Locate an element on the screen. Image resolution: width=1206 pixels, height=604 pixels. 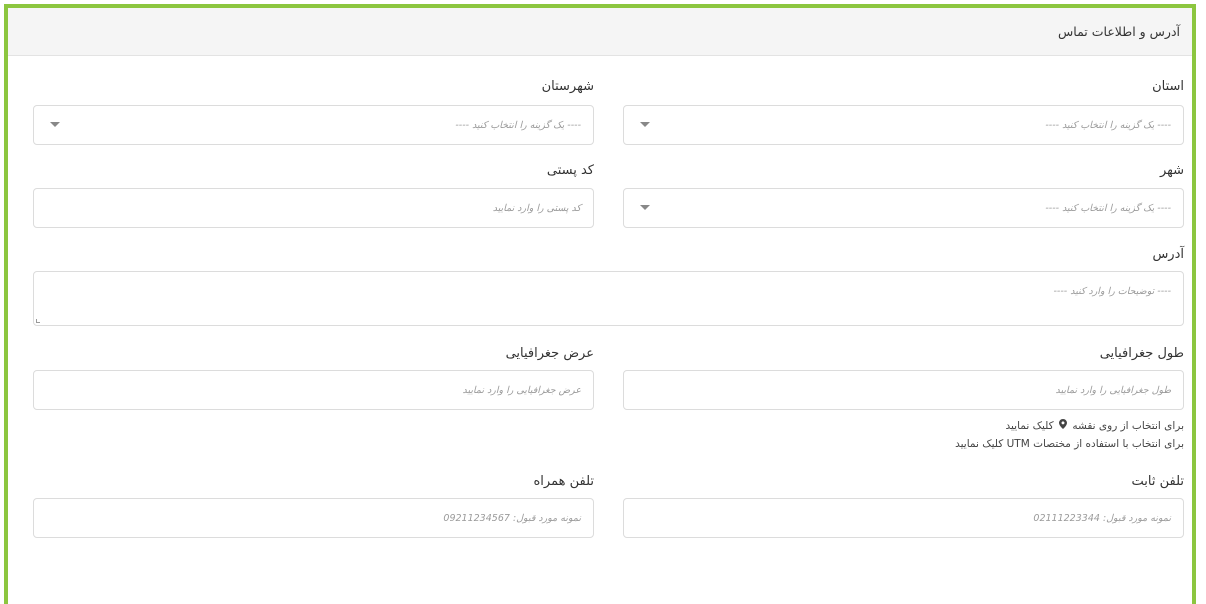
mobile-label: تلفن همراه is located at coordinates (564, 481).